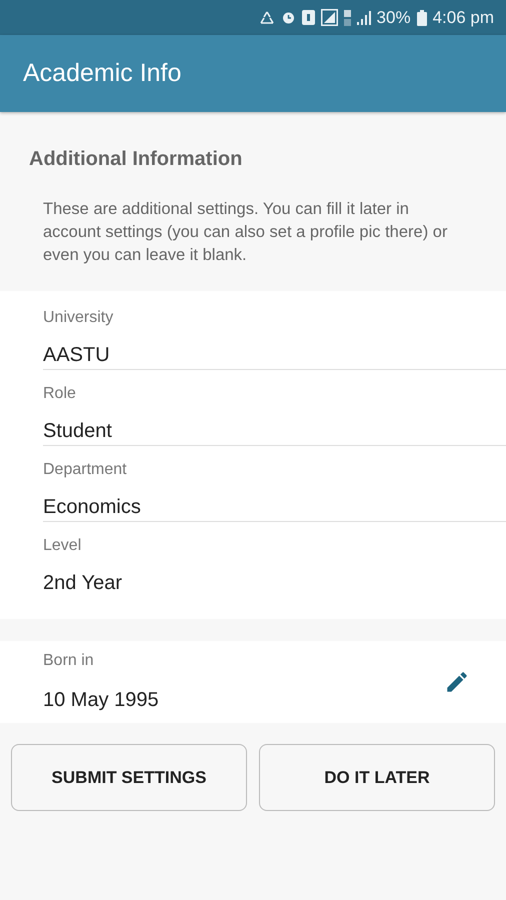 The image size is (506, 900). What do you see at coordinates (363, 17) in the screenshot?
I see `signal-icon` at bounding box center [363, 17].